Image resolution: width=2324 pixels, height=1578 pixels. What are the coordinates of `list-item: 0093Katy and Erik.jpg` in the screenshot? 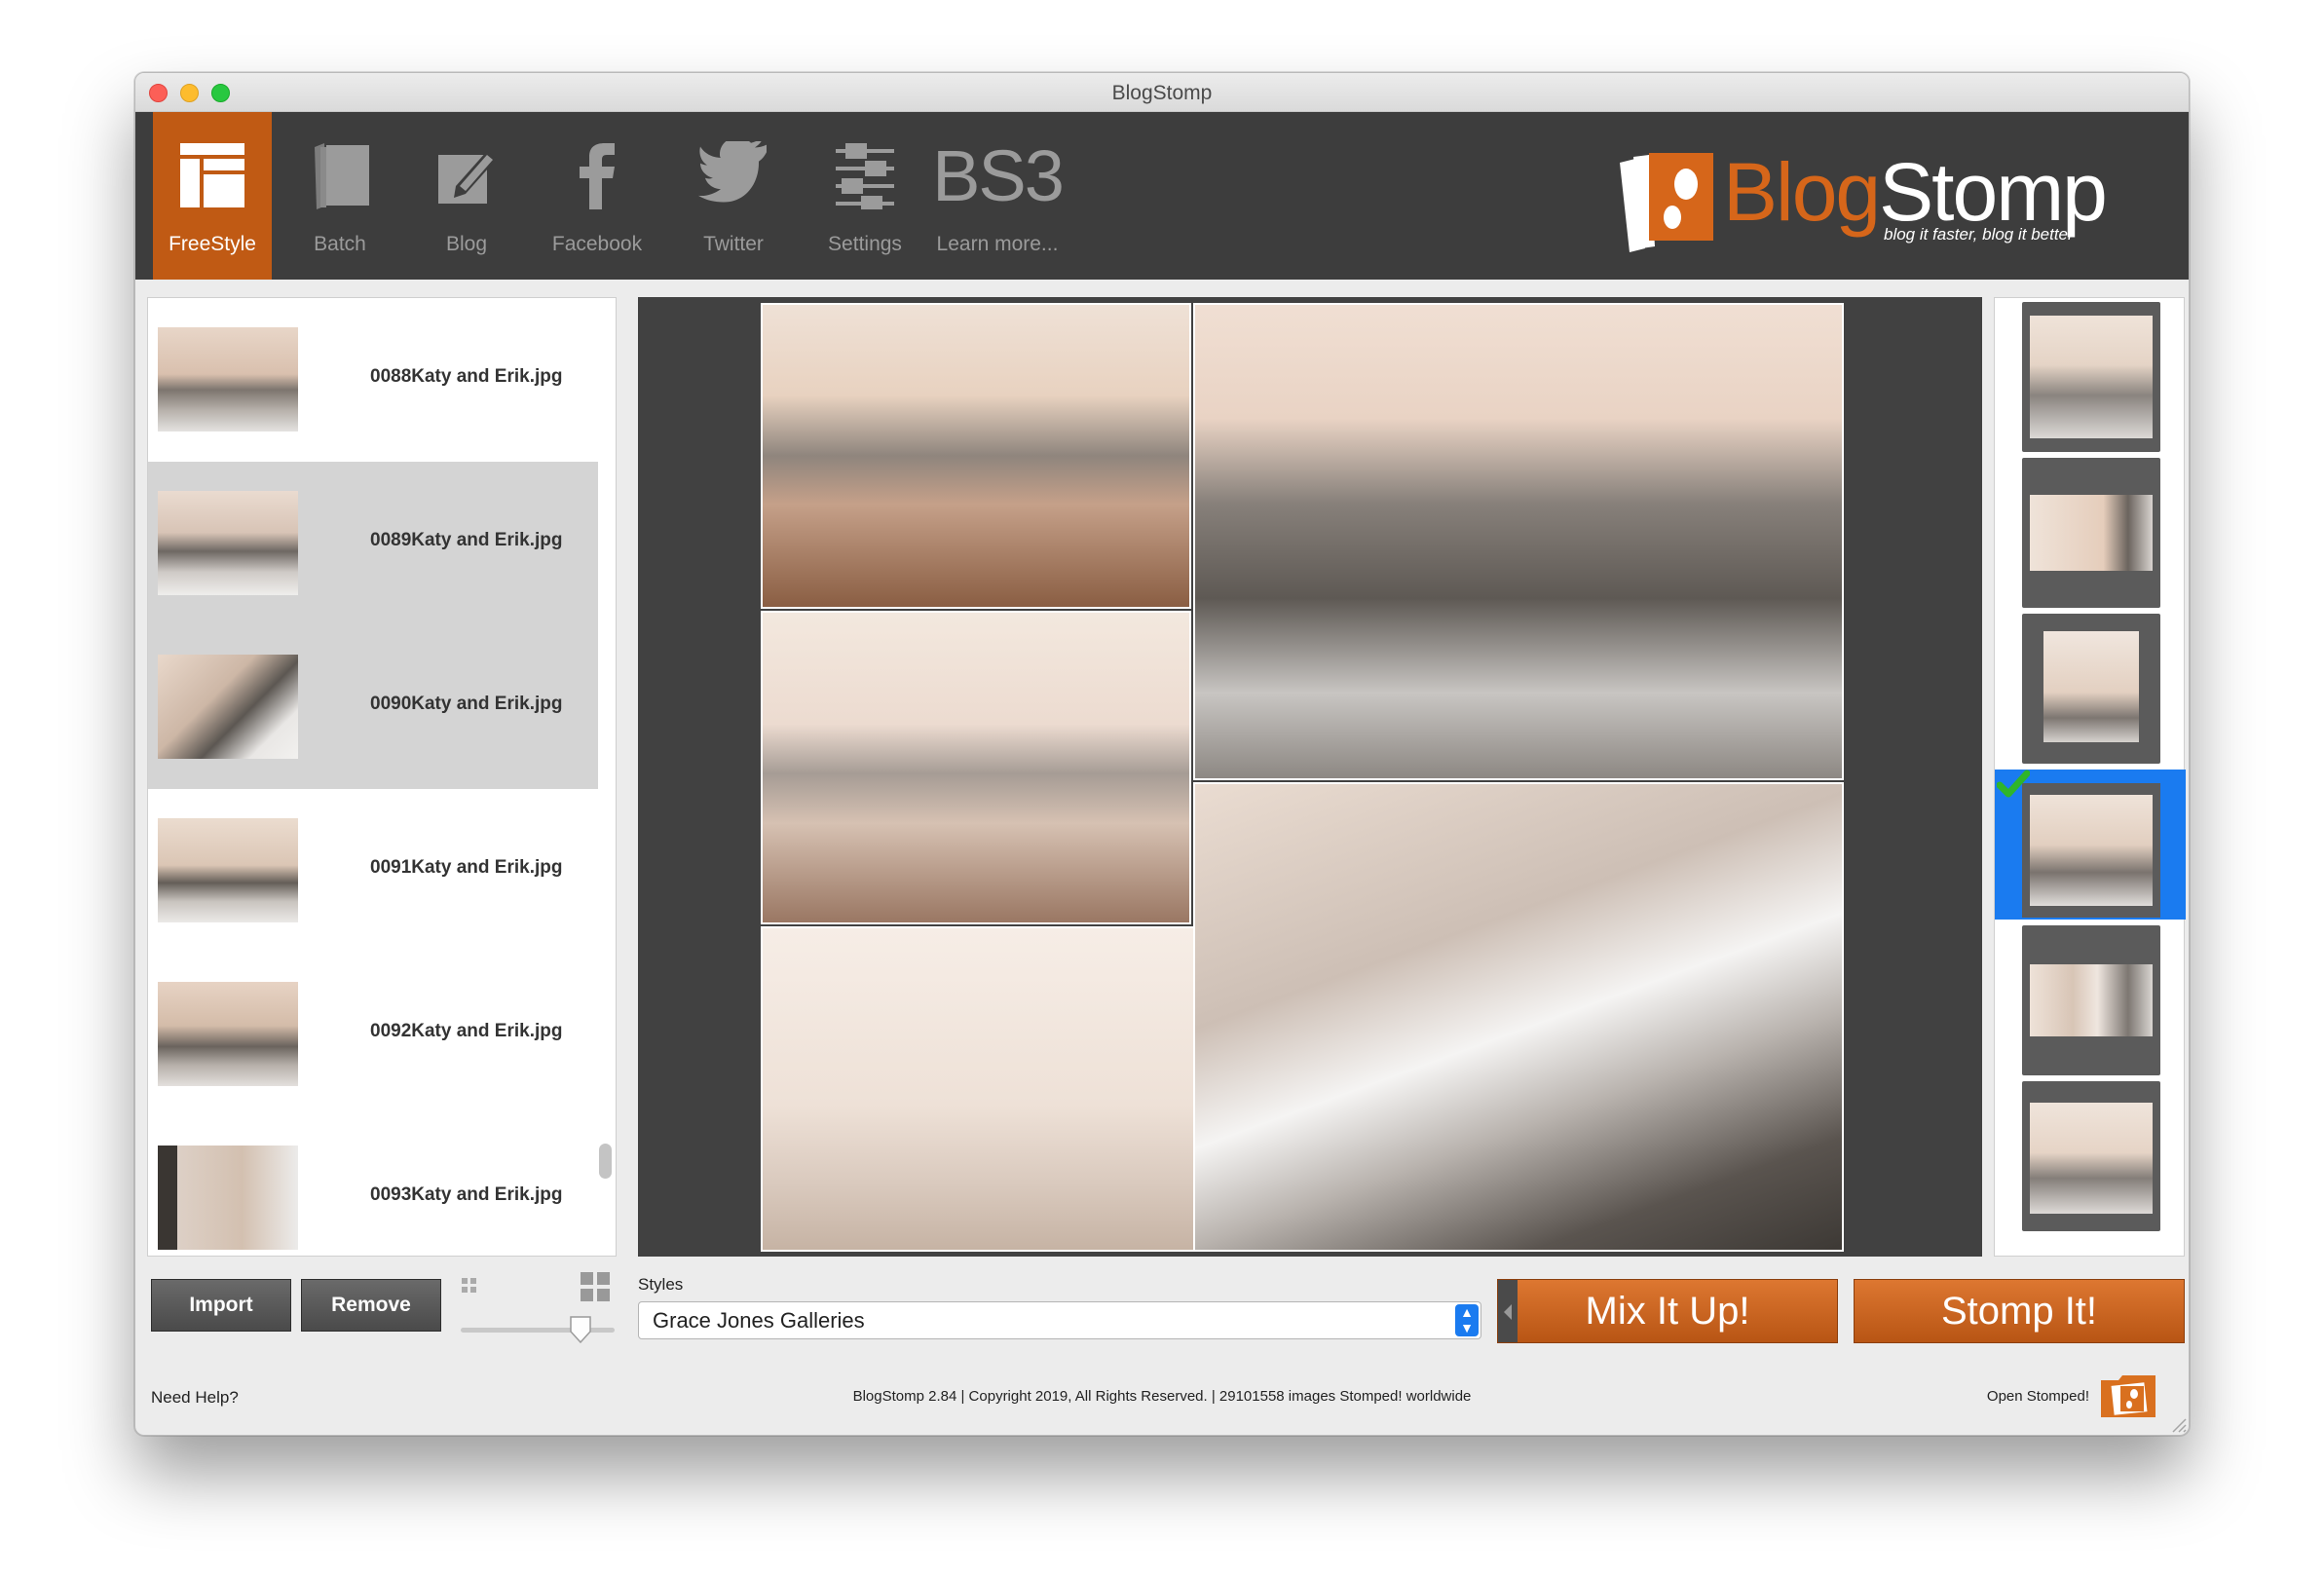 It's located at (373, 1186).